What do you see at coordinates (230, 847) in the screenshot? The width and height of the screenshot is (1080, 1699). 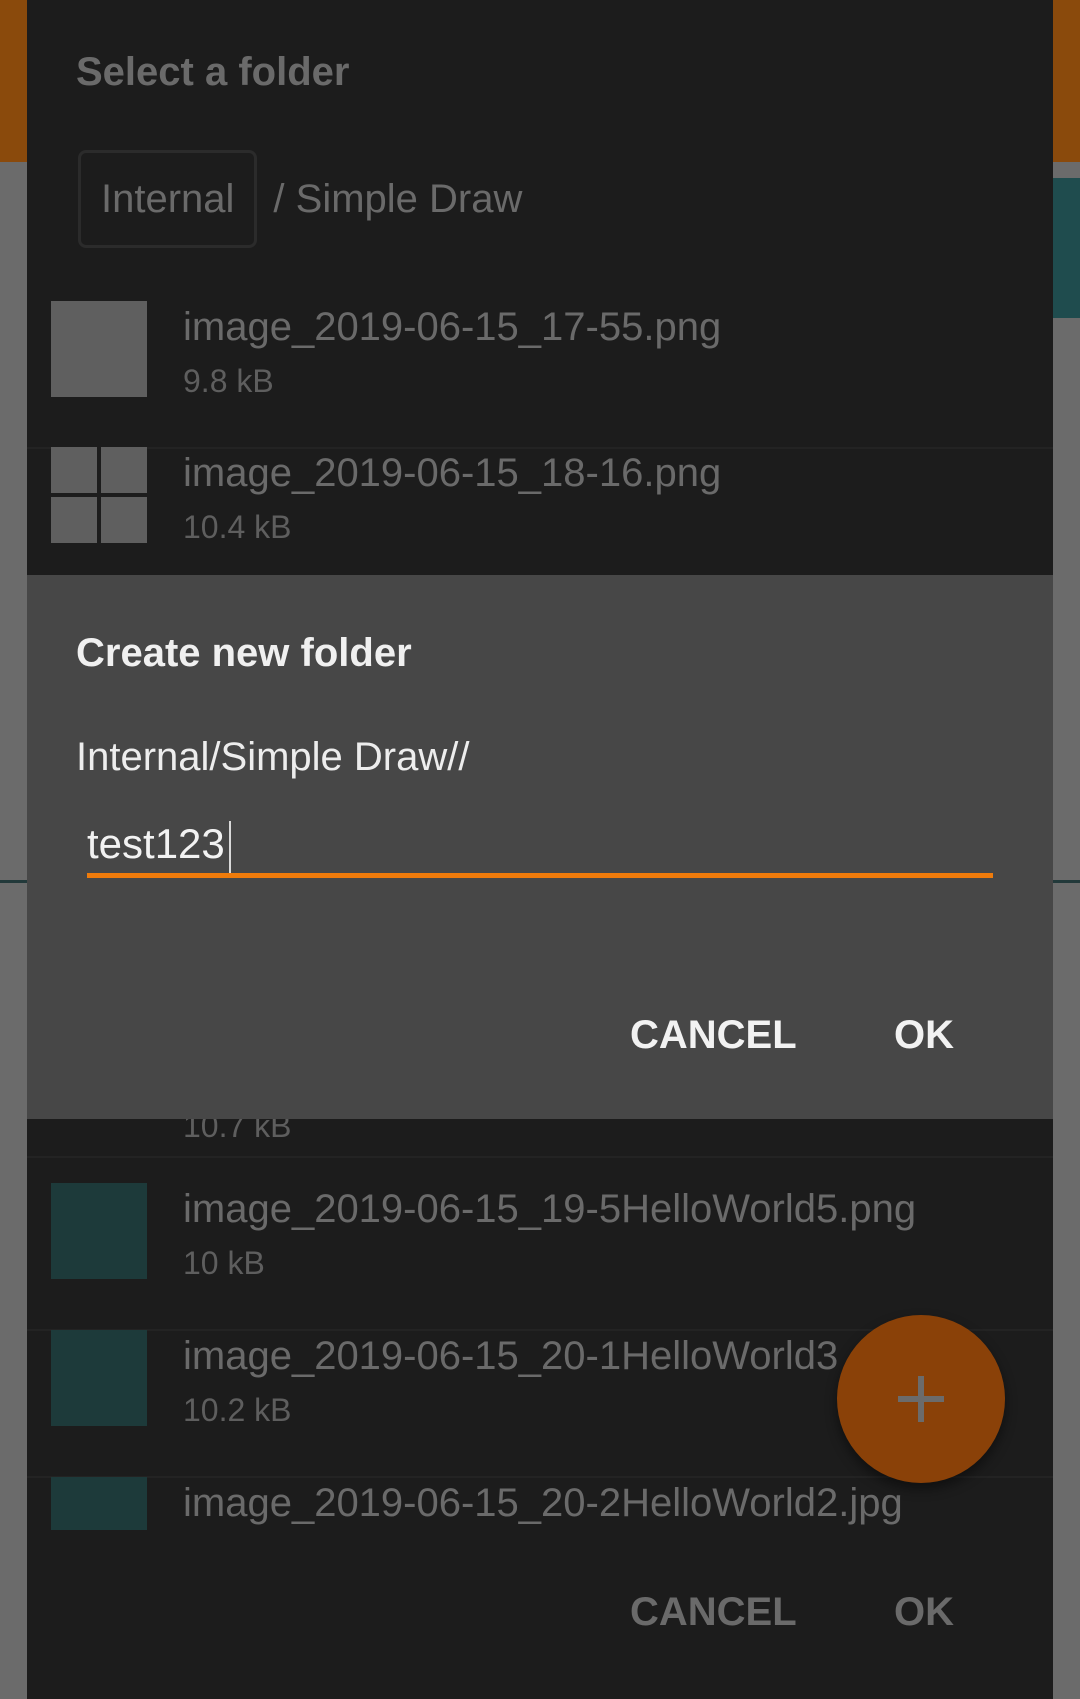 I see `text-cursor` at bounding box center [230, 847].